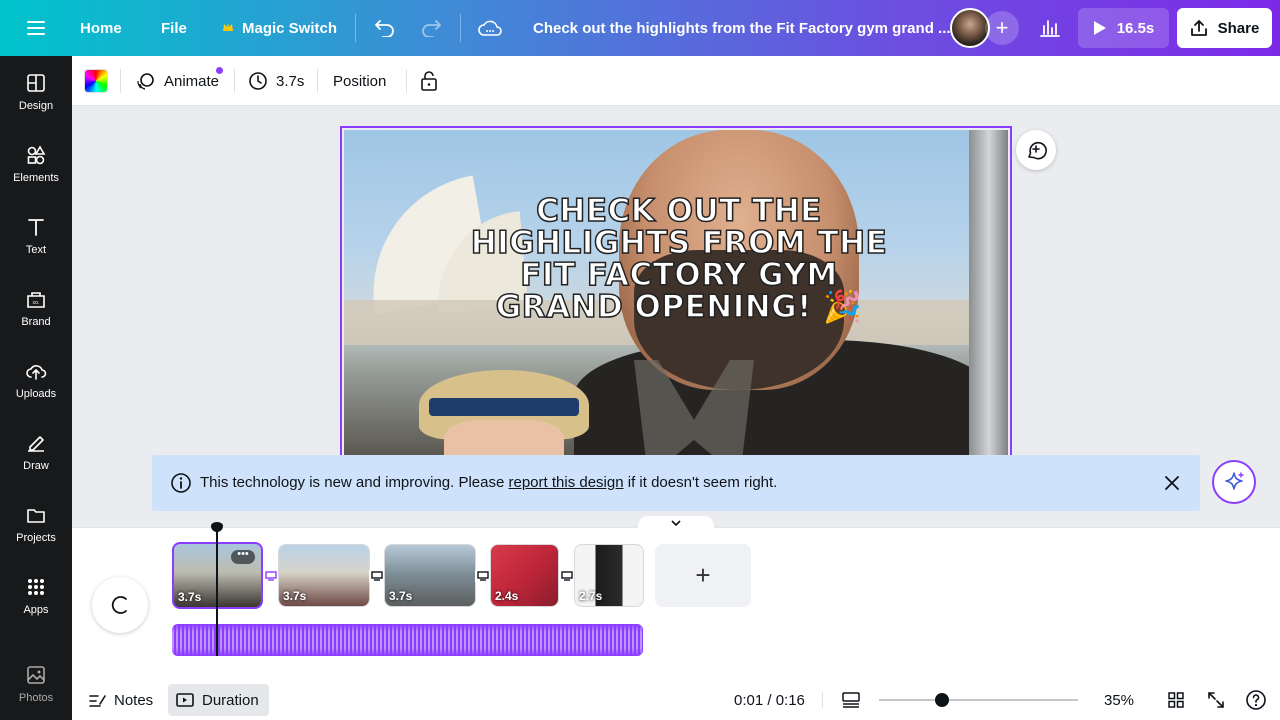  I want to click on photos-icon, so click(36, 675).